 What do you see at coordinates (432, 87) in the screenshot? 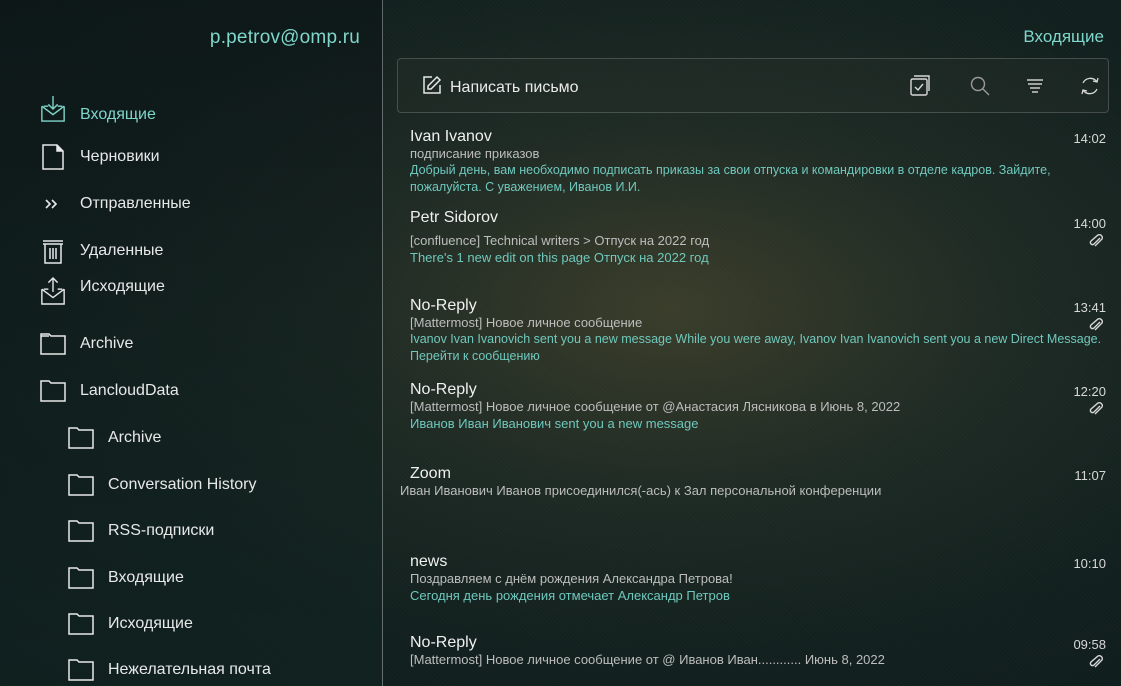
I see `edit-icon` at bounding box center [432, 87].